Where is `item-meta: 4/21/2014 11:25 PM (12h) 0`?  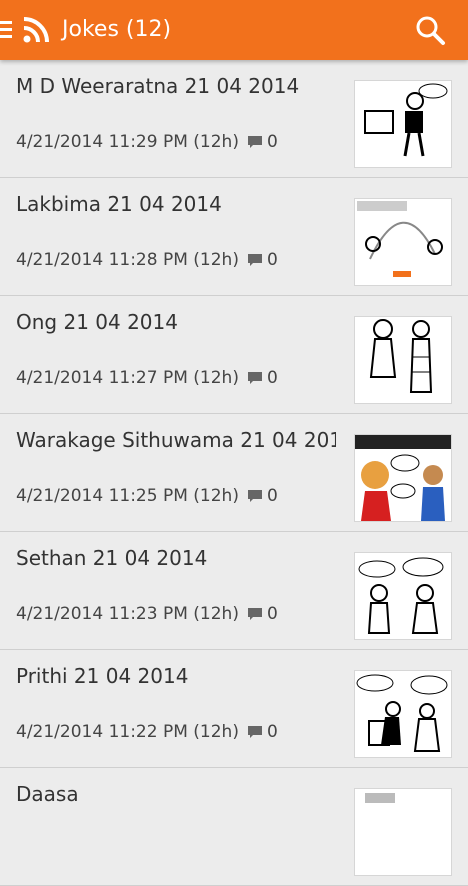
item-meta: 4/21/2014 11:25 PM (12h) 0 is located at coordinates (147, 496).